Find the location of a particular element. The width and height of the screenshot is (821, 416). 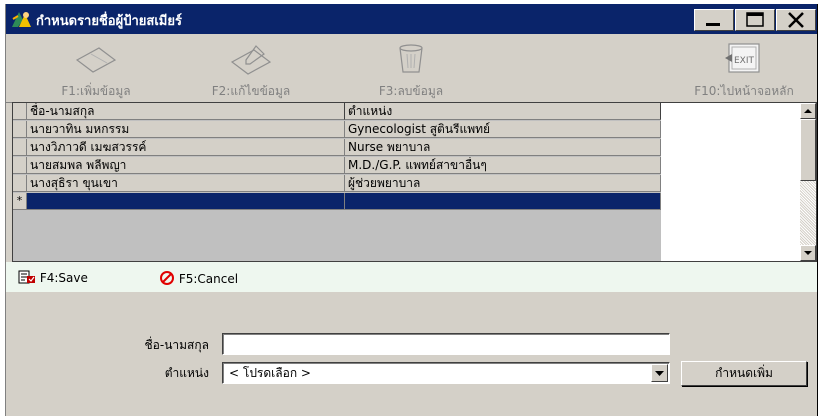

save-label: F4:Save is located at coordinates (63, 278).